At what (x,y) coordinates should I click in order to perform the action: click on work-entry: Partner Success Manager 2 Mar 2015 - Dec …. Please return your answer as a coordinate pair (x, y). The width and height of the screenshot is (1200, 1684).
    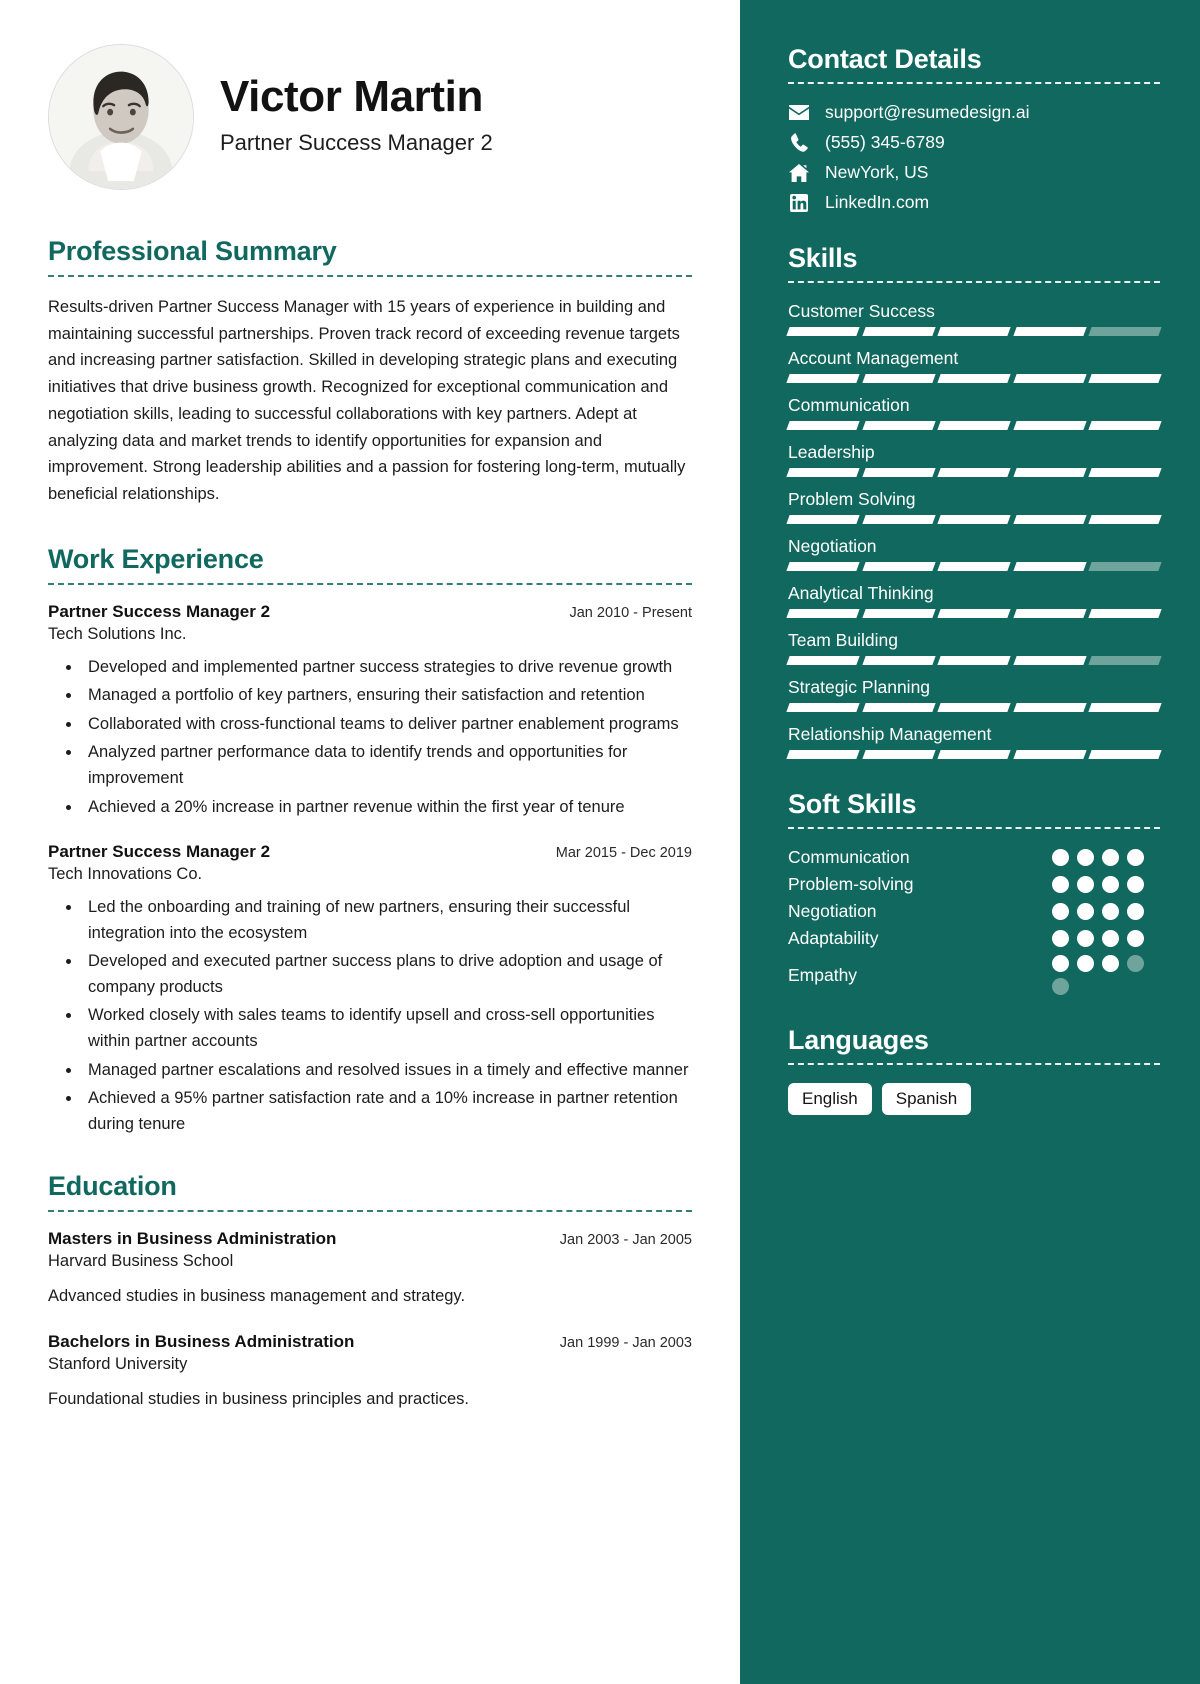
    Looking at the image, I should click on (370, 989).